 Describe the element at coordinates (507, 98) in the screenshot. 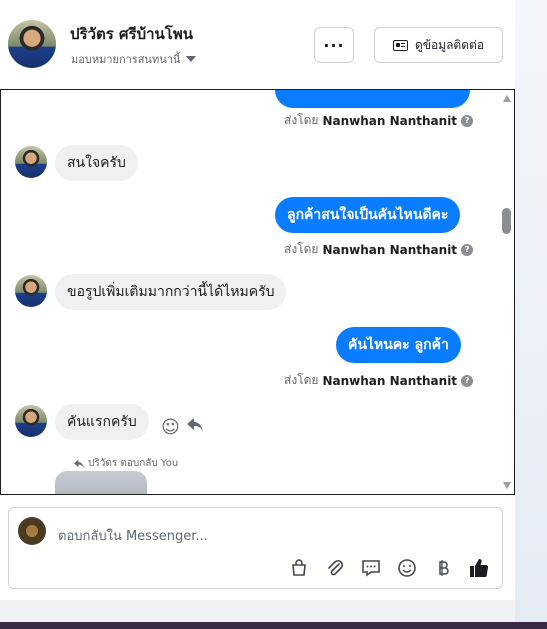

I see `scroll-up-icon` at that location.